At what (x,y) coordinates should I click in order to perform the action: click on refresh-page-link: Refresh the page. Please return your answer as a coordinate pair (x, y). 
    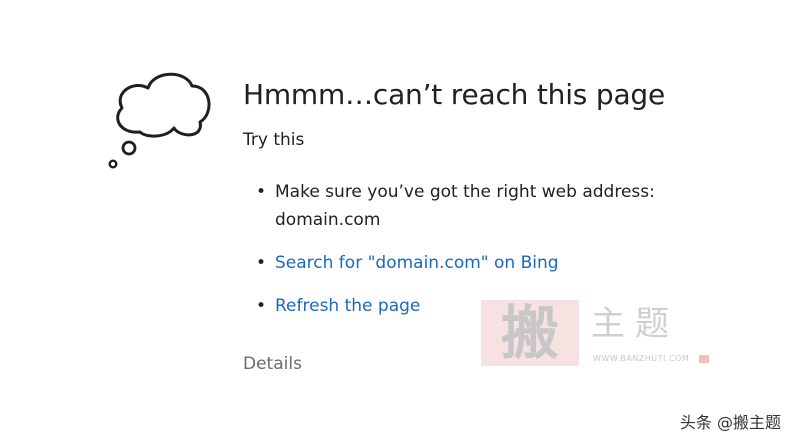
    Looking at the image, I should click on (347, 306).